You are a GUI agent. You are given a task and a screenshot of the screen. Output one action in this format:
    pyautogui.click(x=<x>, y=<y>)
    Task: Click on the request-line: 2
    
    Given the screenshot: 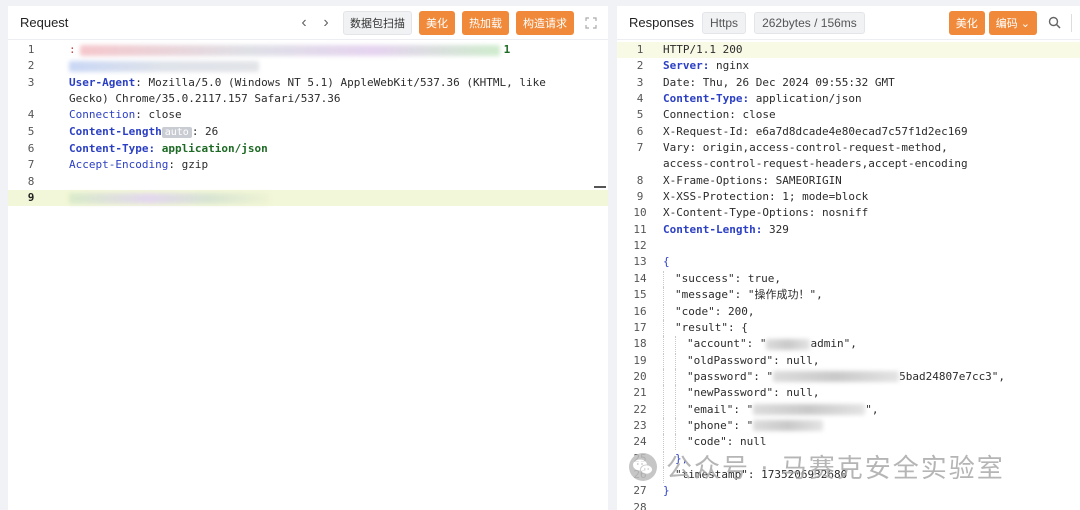 What is the action you would take?
    pyautogui.click(x=308, y=66)
    